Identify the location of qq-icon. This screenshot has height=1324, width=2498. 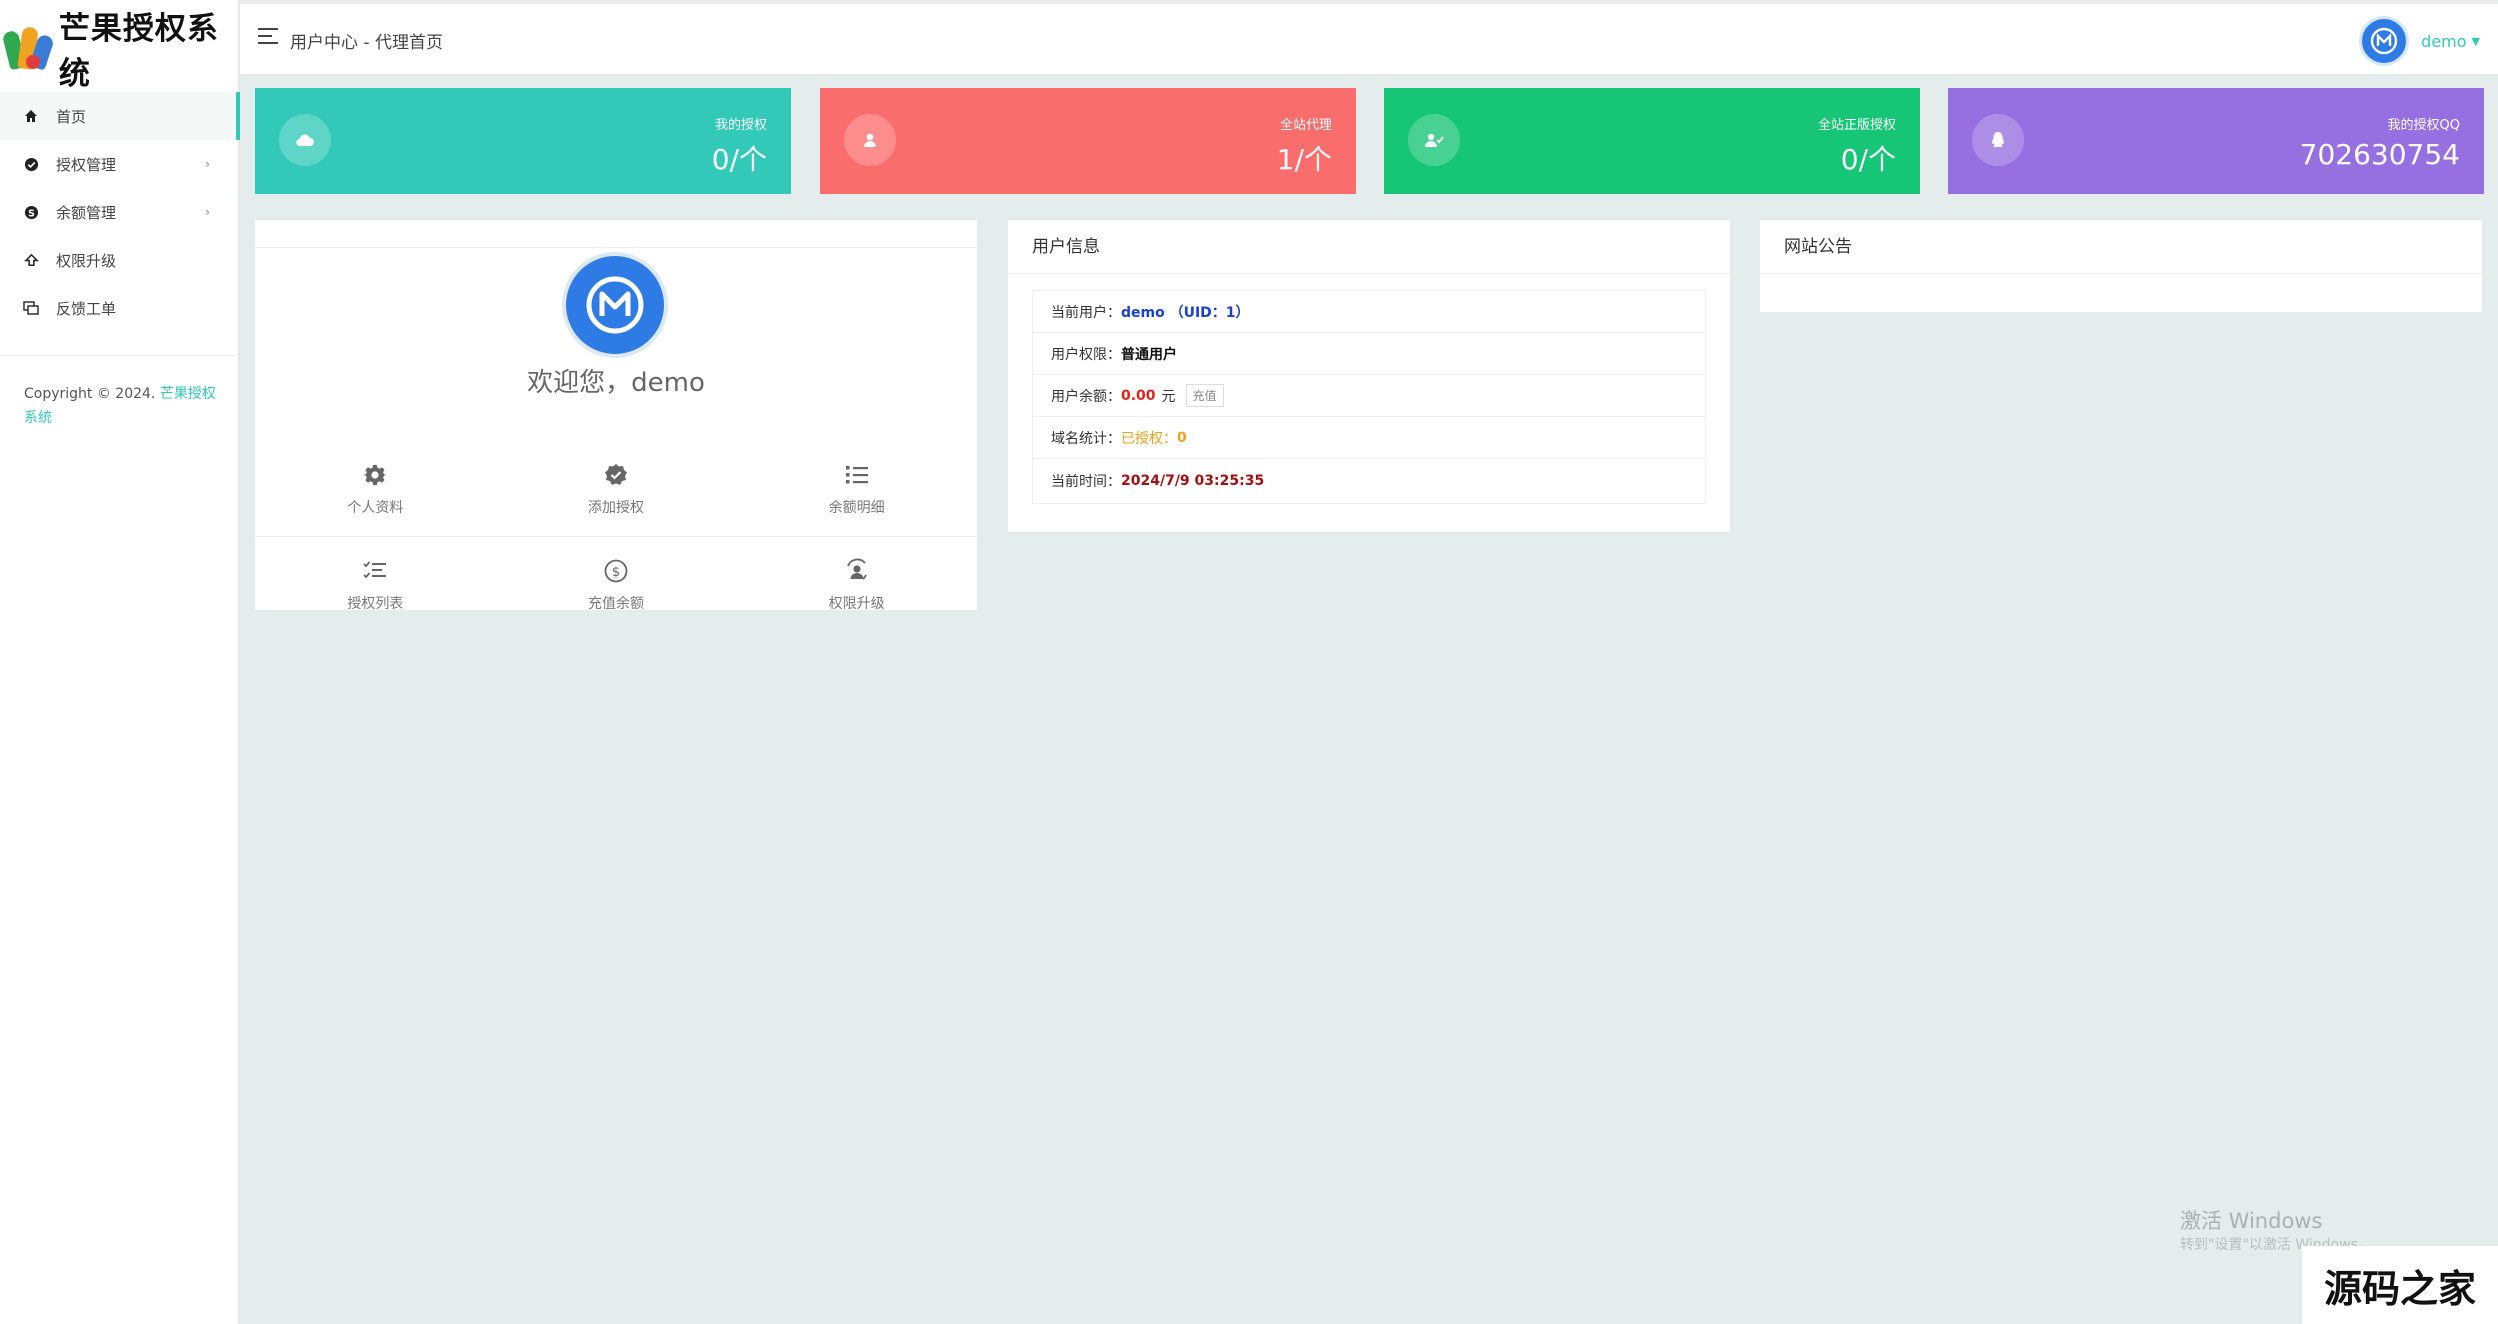
(1998, 140).